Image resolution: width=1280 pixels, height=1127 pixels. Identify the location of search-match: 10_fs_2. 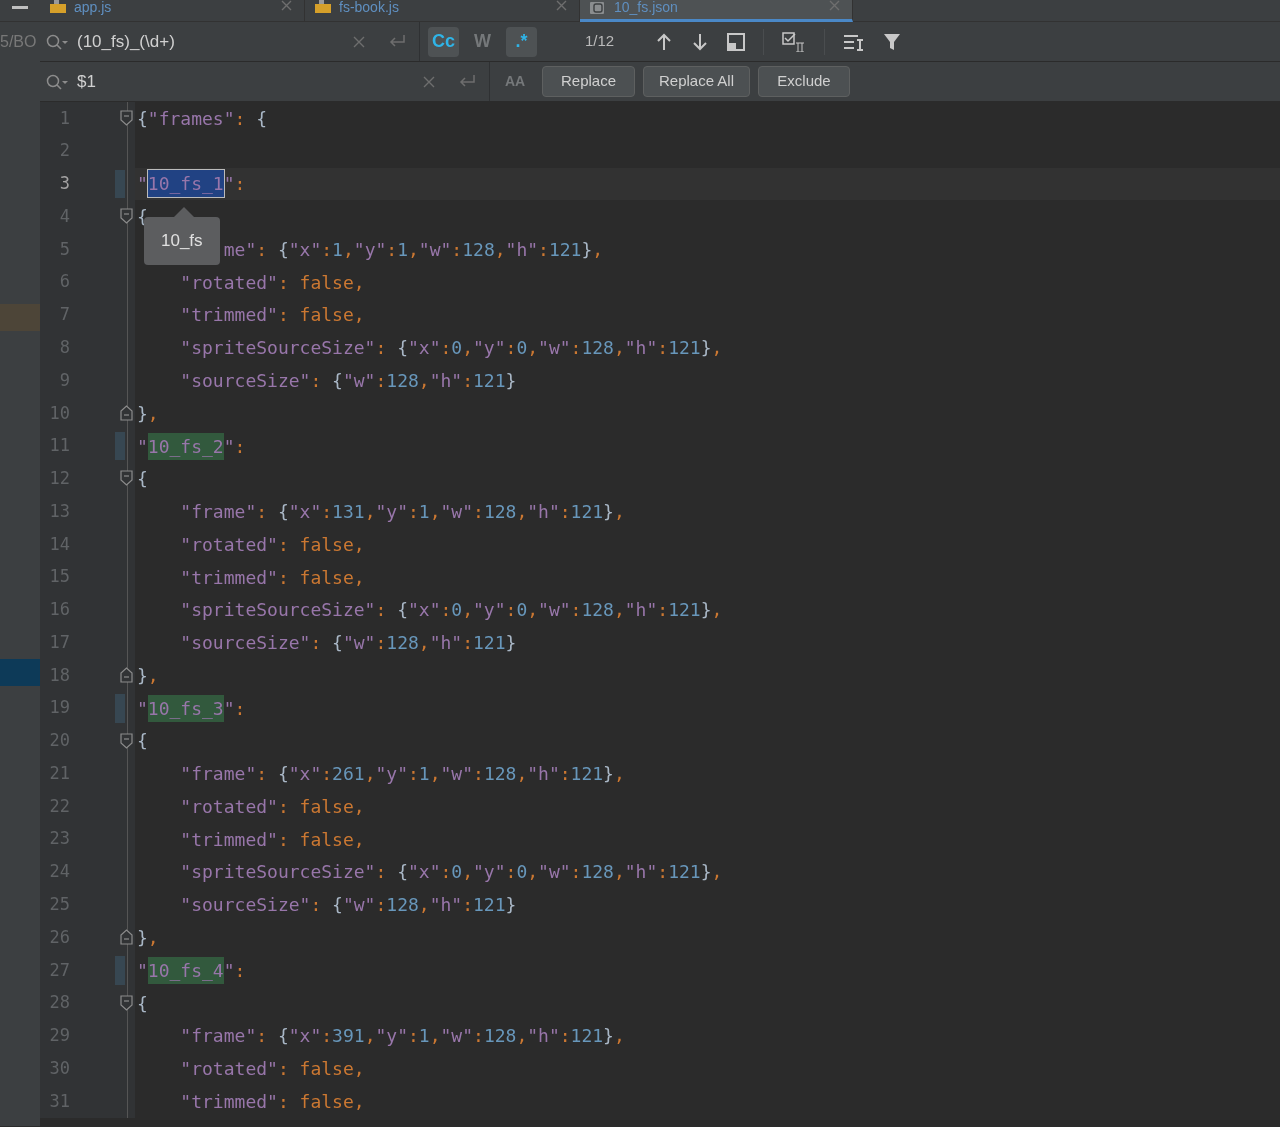
(185, 446).